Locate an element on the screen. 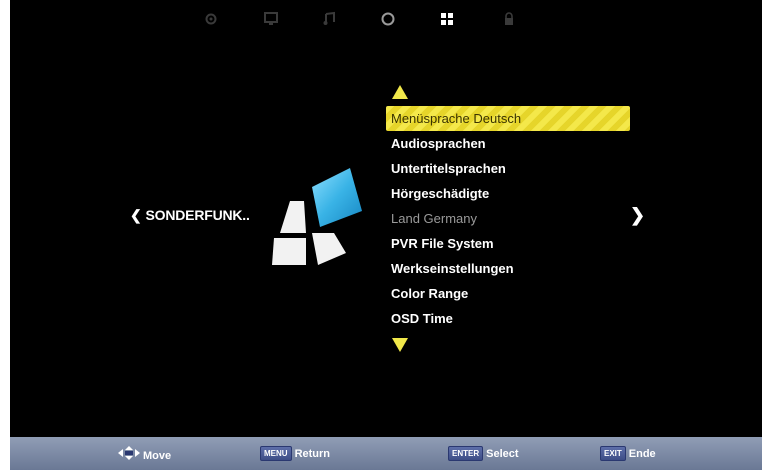 Image resolution: width=768 pixels, height=470 pixels. apps-icon is located at coordinates (447, 19).